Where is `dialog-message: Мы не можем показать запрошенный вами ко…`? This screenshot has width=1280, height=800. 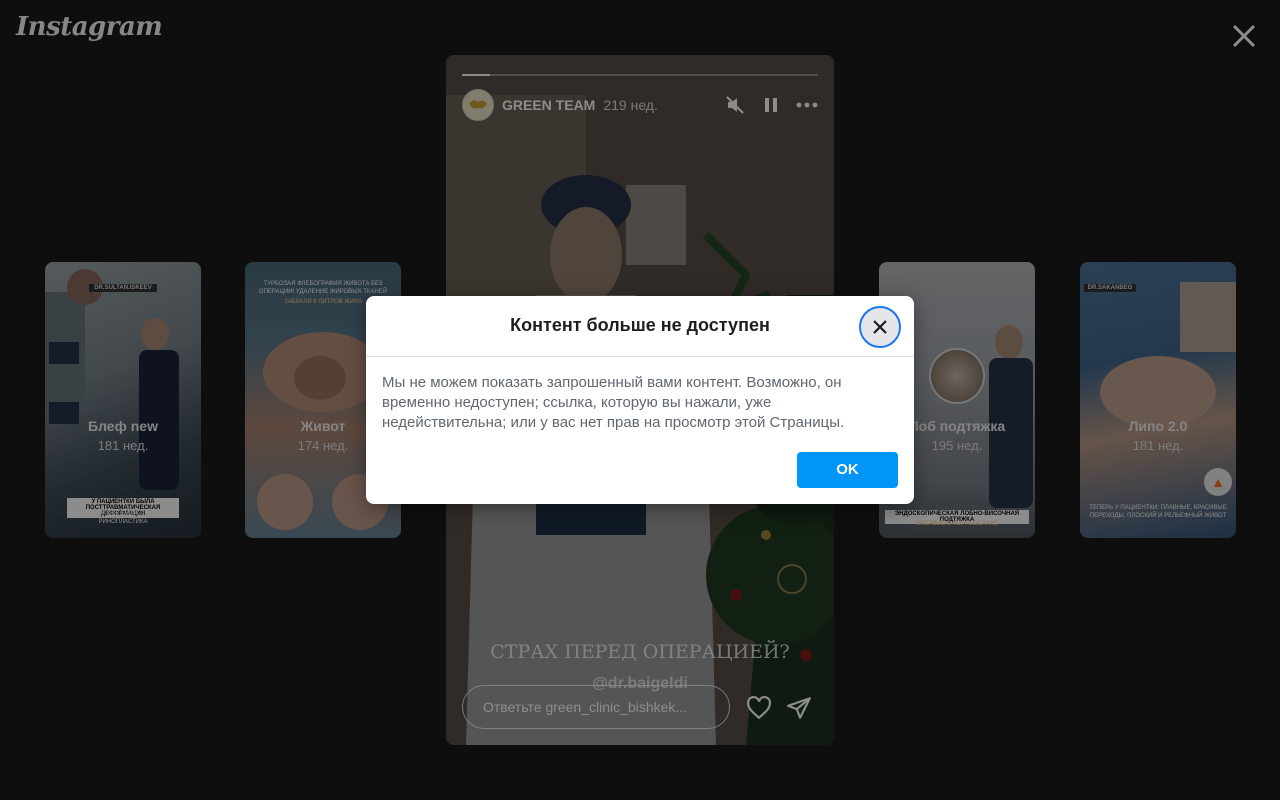
dialog-message: Мы не можем показать запрошенный вами ко… is located at coordinates (613, 402).